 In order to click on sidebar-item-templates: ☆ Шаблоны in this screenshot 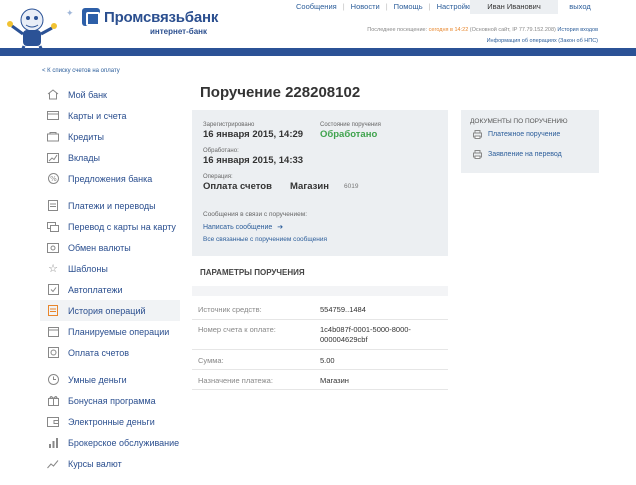, I will do `click(110, 268)`.